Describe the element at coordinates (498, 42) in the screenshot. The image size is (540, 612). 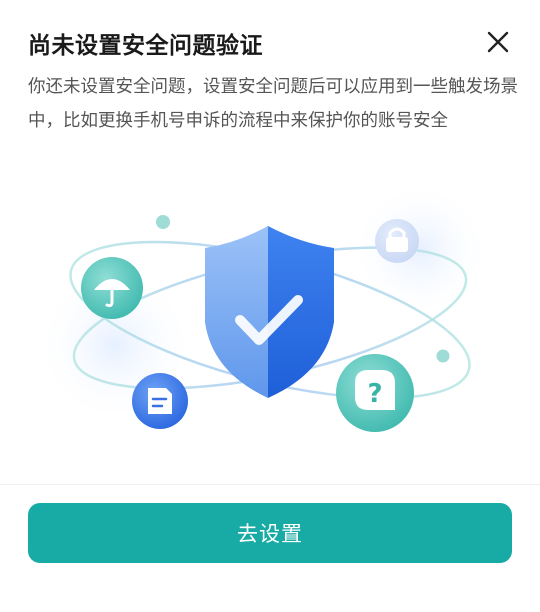
I see `close-icon` at that location.